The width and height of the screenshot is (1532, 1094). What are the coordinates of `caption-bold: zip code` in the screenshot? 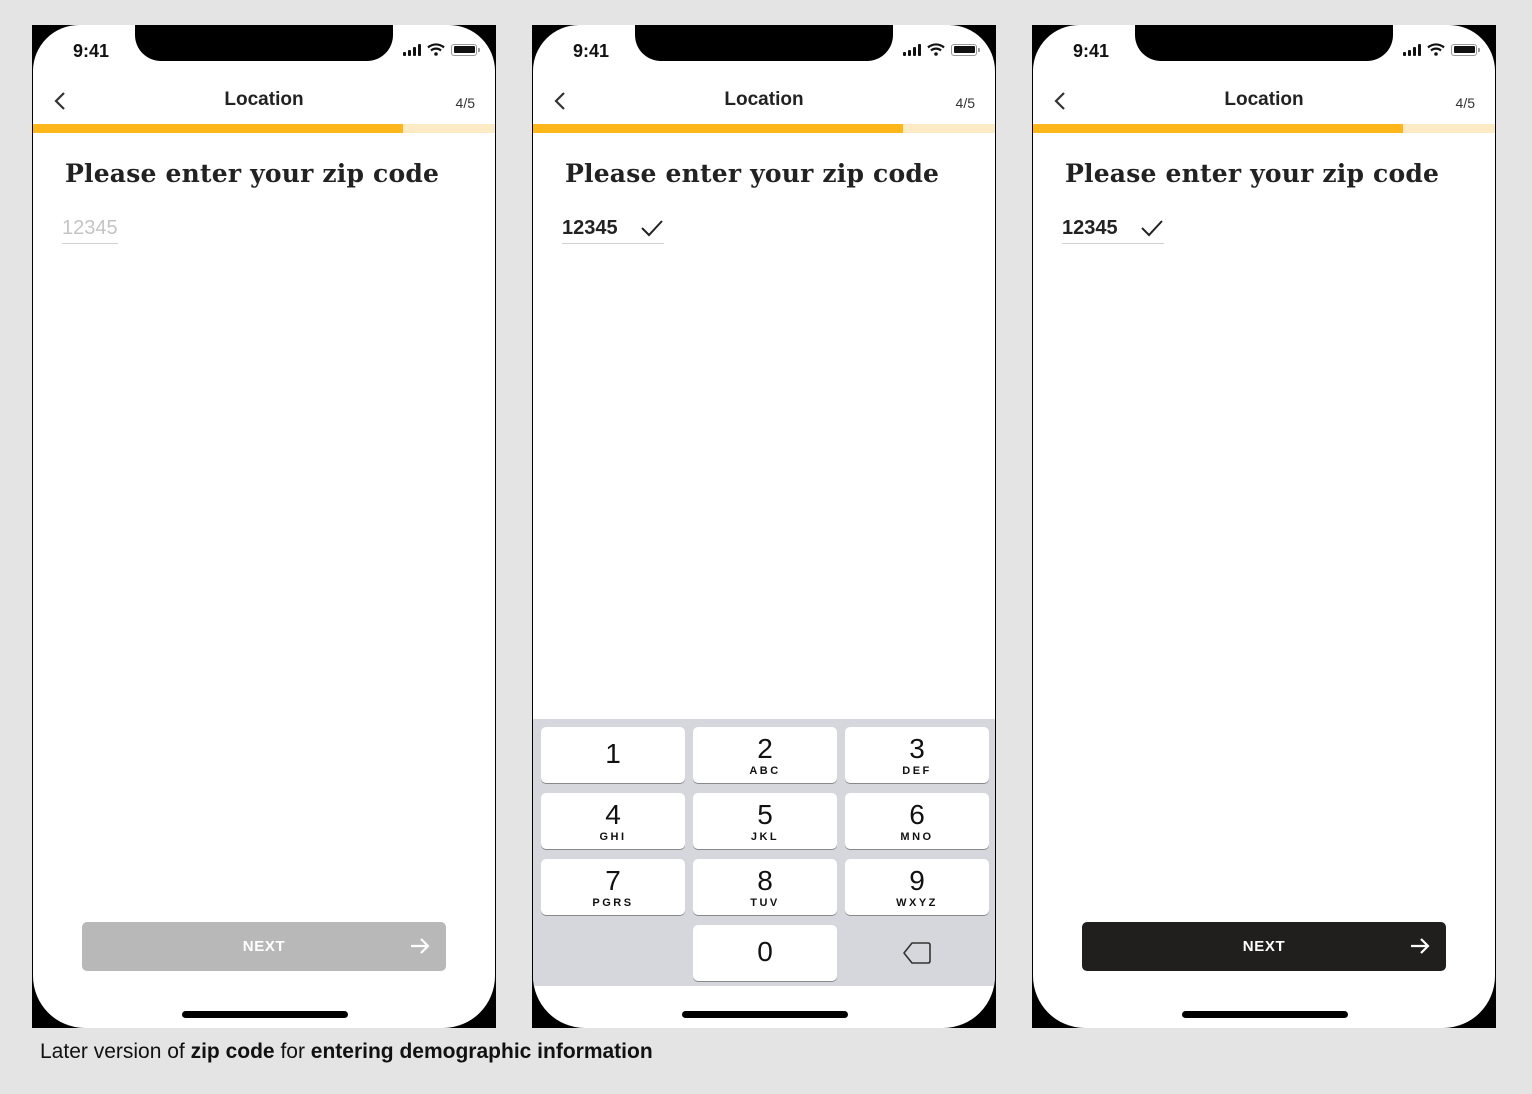 It's located at (232, 1051).